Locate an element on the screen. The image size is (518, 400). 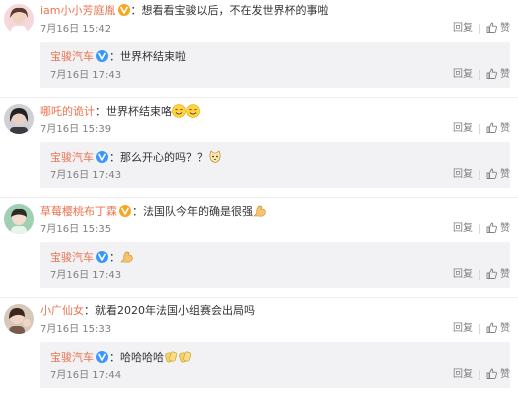
comment-line: 草莓樱桃布丁霖 ：法国队今年的确是很强 is located at coordinates (153, 211).